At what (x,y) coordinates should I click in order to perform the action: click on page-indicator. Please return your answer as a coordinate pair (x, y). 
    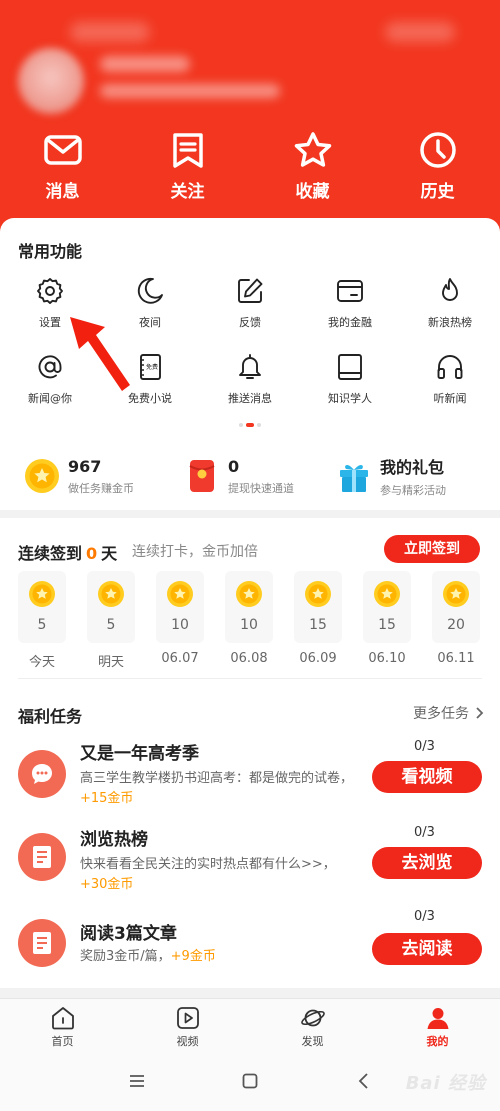
    Looking at the image, I should click on (250, 425).